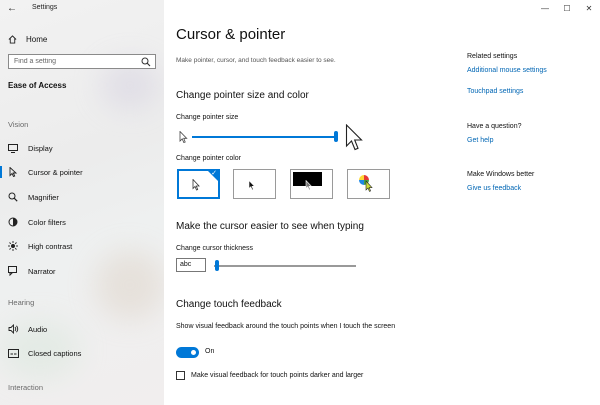  I want to click on section-heading: Ease of Access, so click(37, 85).